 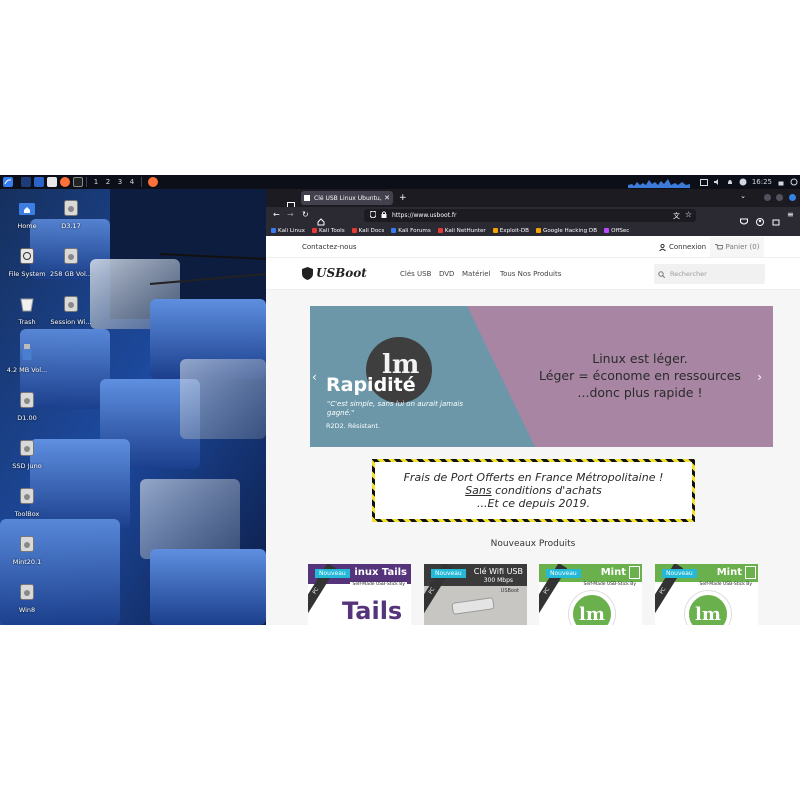 I want to click on back-icon: ←, so click(x=276, y=214).